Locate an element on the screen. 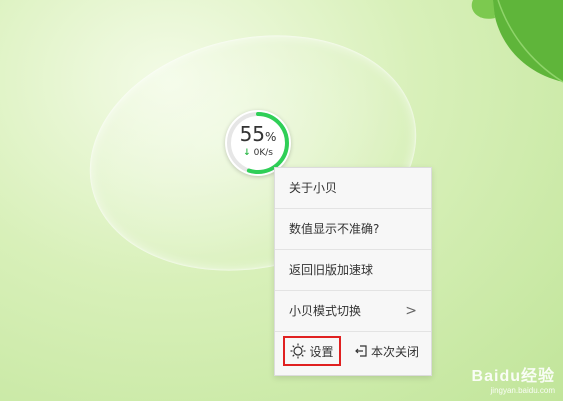 The image size is (563, 401). menu-item-old-ball: 返回旧版加速球 is located at coordinates (353, 270).